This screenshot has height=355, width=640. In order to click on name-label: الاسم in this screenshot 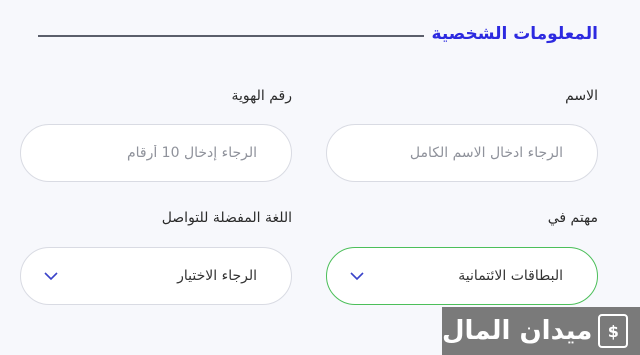, I will do `click(581, 96)`.